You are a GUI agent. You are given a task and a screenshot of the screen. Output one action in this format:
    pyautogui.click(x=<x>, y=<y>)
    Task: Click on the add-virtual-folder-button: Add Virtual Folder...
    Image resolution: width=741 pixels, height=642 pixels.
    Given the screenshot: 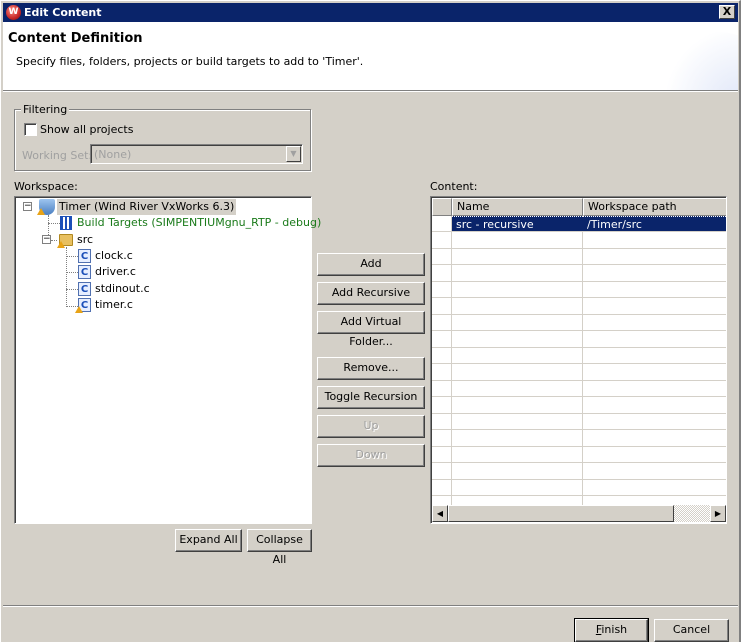 What is the action you would take?
    pyautogui.click(x=371, y=329)
    